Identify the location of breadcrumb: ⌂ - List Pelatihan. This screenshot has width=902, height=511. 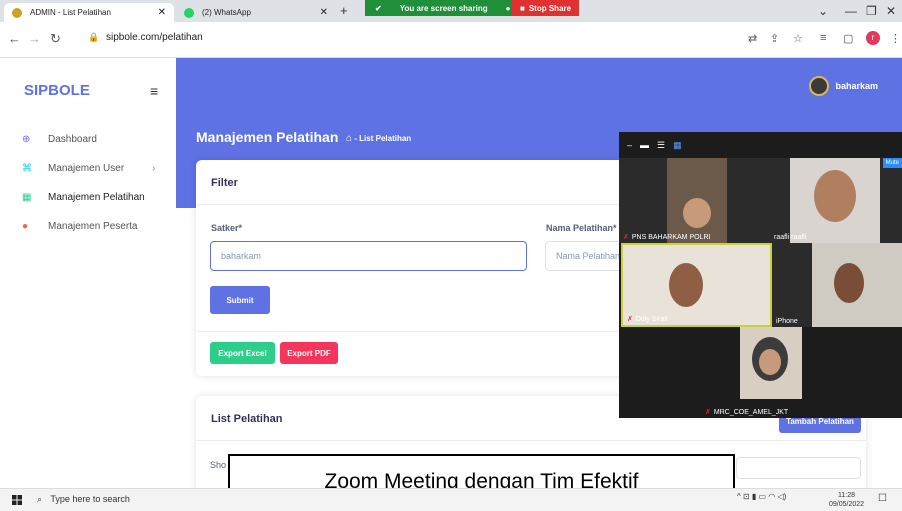
(378, 138).